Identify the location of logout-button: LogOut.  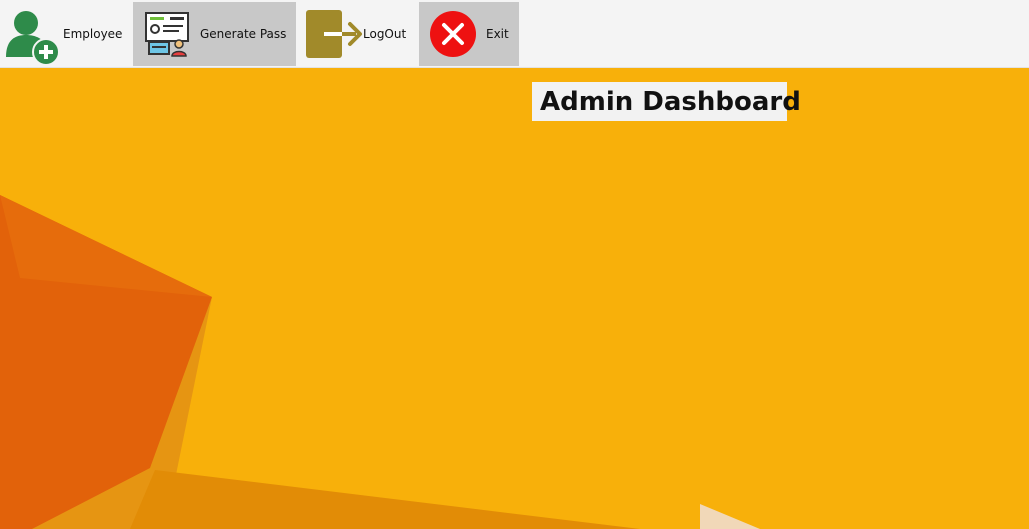
(358, 34).